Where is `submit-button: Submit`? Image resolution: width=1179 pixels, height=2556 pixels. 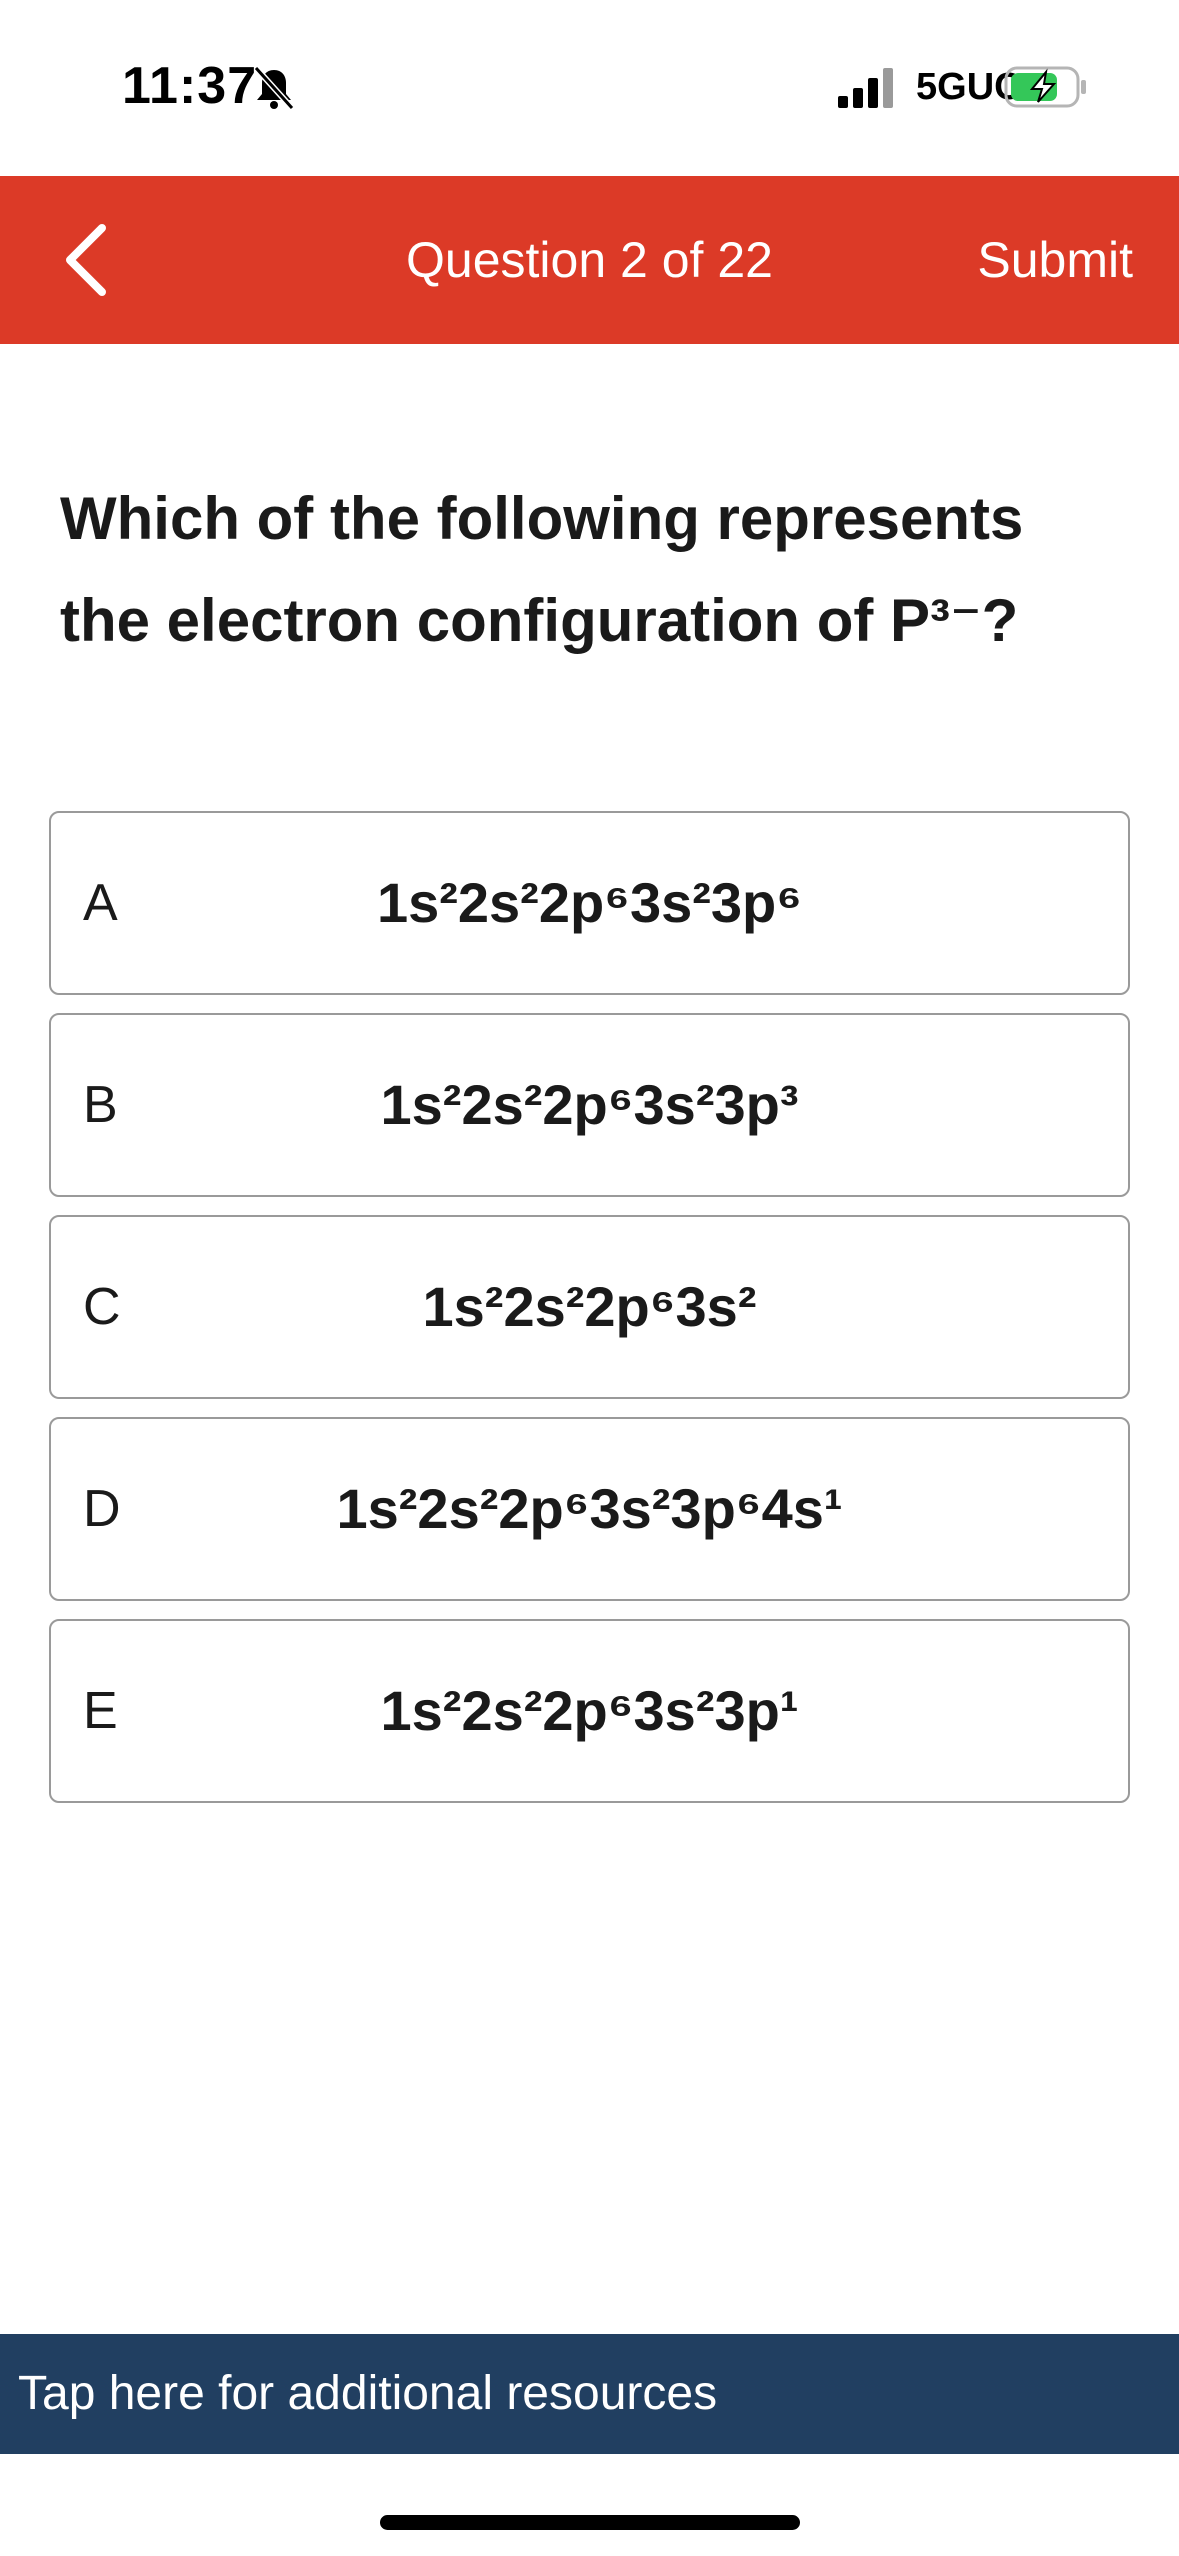
submit-button: Submit is located at coordinates (1055, 260).